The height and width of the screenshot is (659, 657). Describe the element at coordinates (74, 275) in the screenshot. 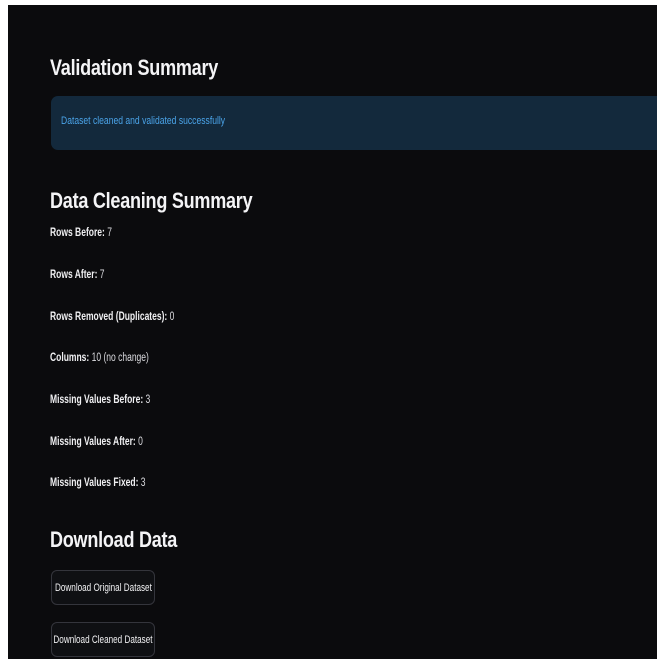

I see `stat-label: Rows After:` at that location.